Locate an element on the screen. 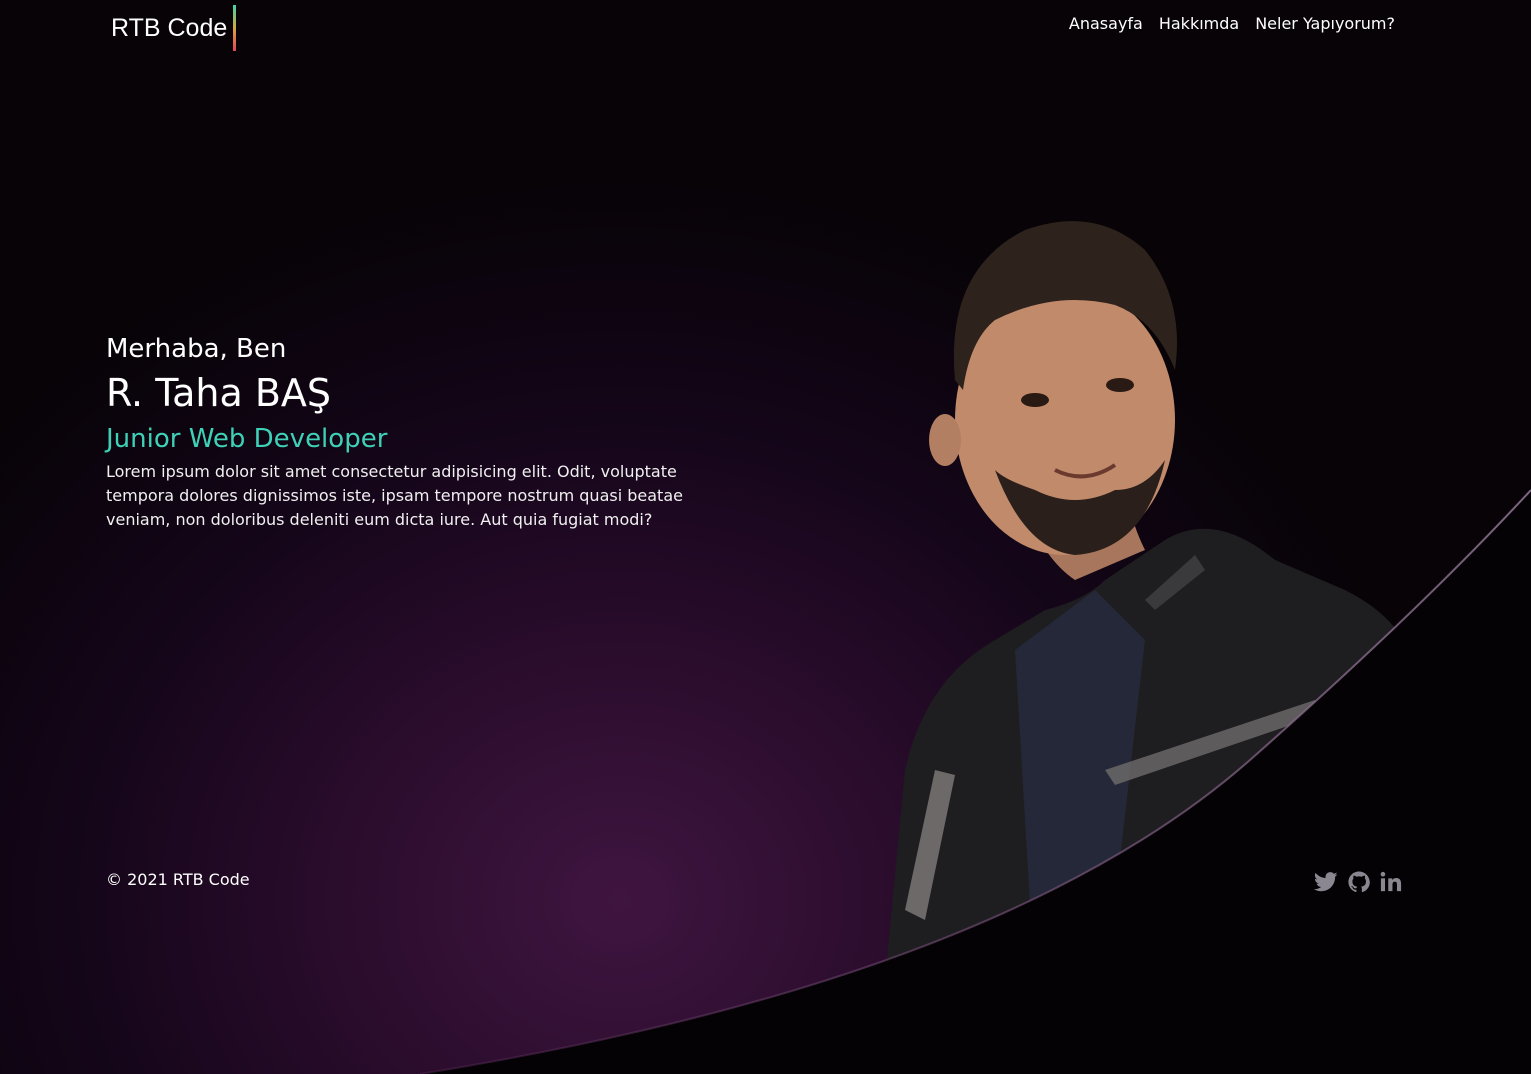 This screenshot has width=1531, height=1074. social-links is located at coordinates (1357, 884).